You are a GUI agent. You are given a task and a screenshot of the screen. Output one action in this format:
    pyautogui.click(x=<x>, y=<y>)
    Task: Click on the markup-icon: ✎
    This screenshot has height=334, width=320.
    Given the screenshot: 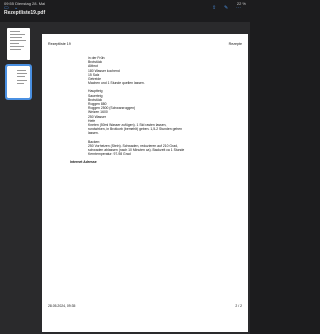 What is the action you would take?
    pyautogui.click(x=226, y=8)
    